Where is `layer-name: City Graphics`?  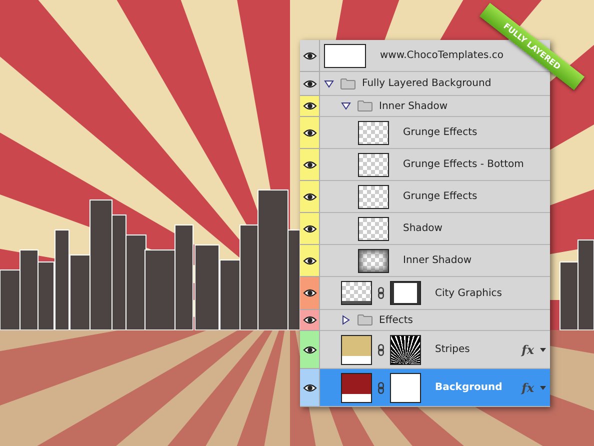 layer-name: City Graphics is located at coordinates (468, 293).